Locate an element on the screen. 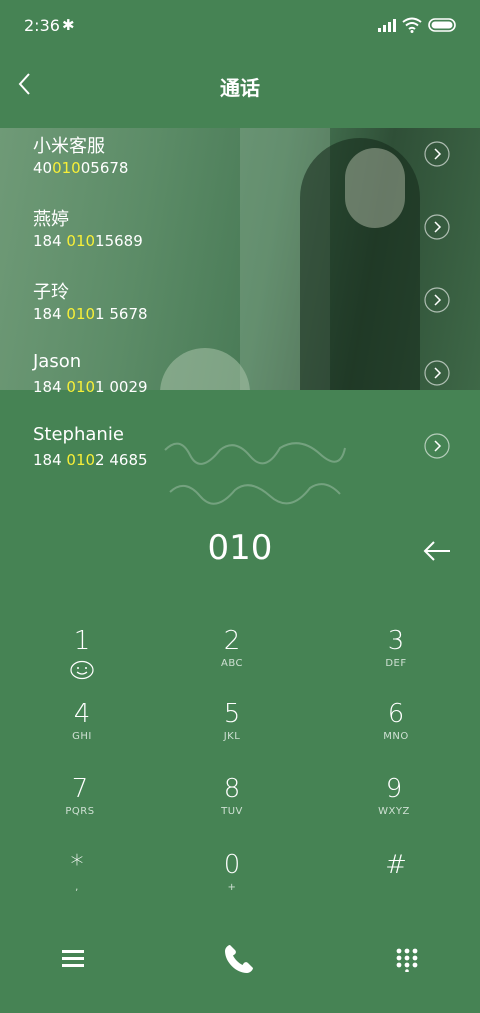  wifi-icon is located at coordinates (412, 25).